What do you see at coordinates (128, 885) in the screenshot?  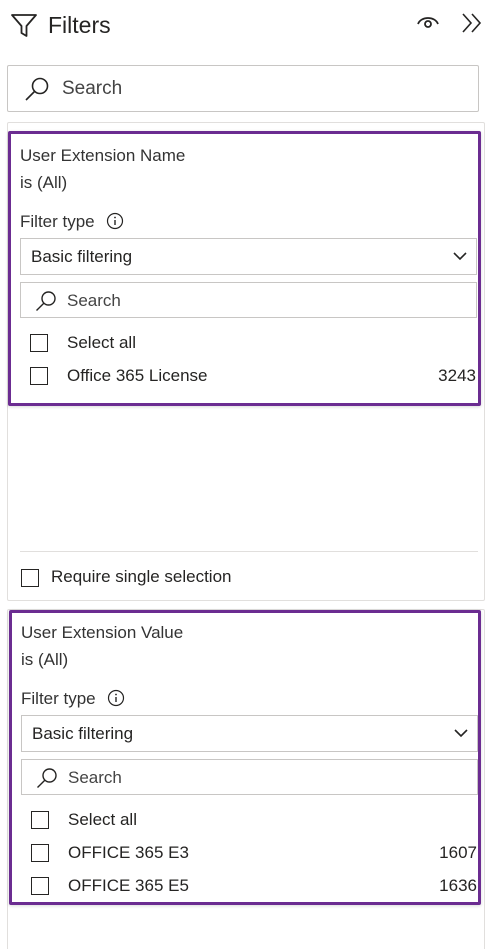 I see `list-item-label: OFFICE 365 E5` at bounding box center [128, 885].